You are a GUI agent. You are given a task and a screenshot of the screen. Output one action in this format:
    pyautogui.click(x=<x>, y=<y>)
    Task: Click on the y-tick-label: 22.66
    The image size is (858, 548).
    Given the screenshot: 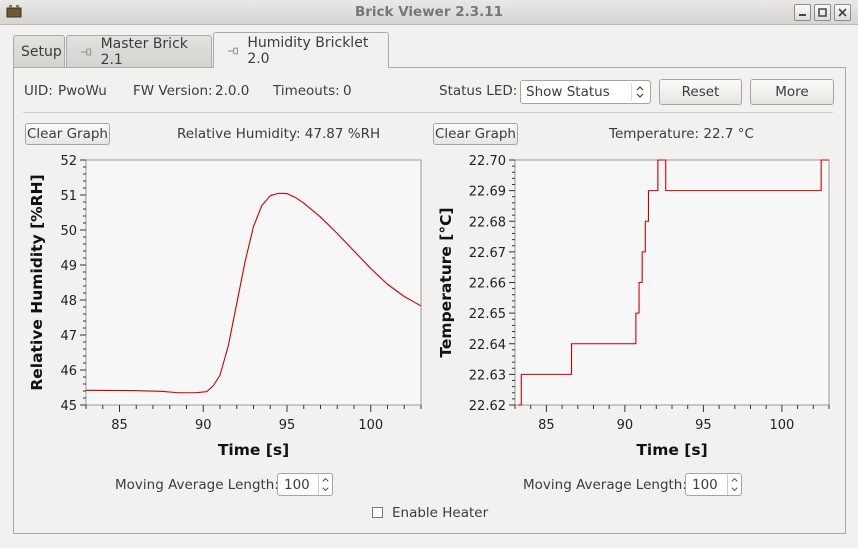 What is the action you would take?
    pyautogui.click(x=487, y=284)
    